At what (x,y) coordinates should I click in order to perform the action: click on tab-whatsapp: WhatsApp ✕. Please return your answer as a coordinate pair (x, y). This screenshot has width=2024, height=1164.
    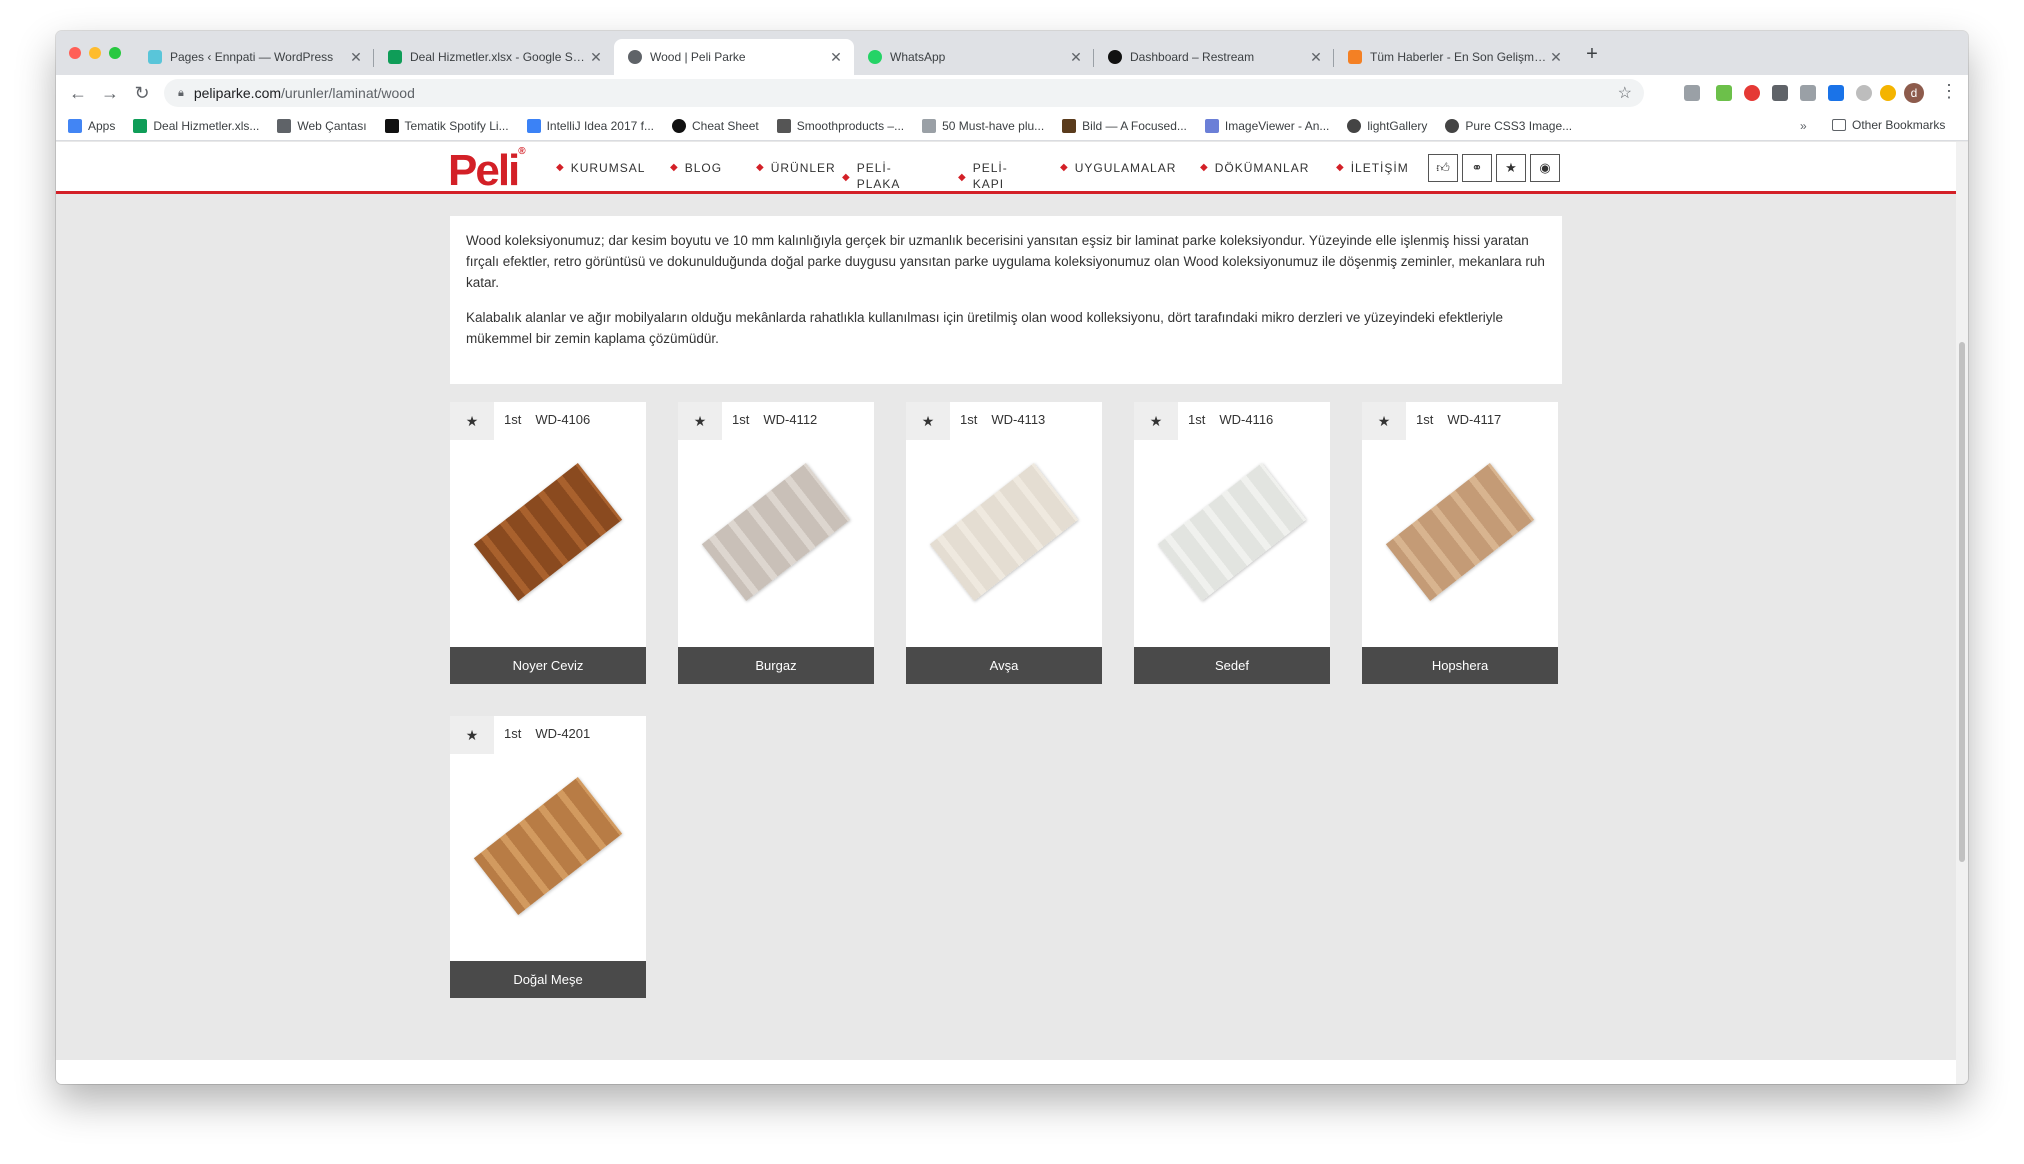
    Looking at the image, I should click on (974, 57).